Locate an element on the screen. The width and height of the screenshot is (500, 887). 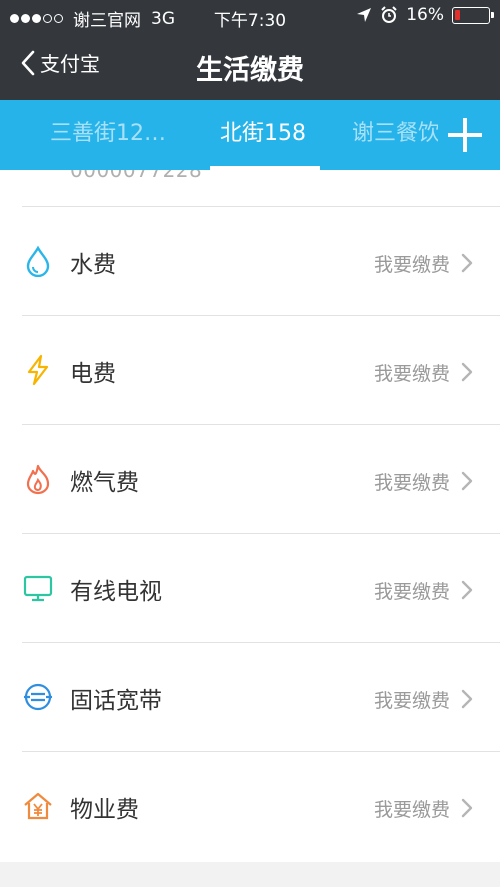
nav-bar: 支付宝 生活缴费 is located at coordinates (250, 66).